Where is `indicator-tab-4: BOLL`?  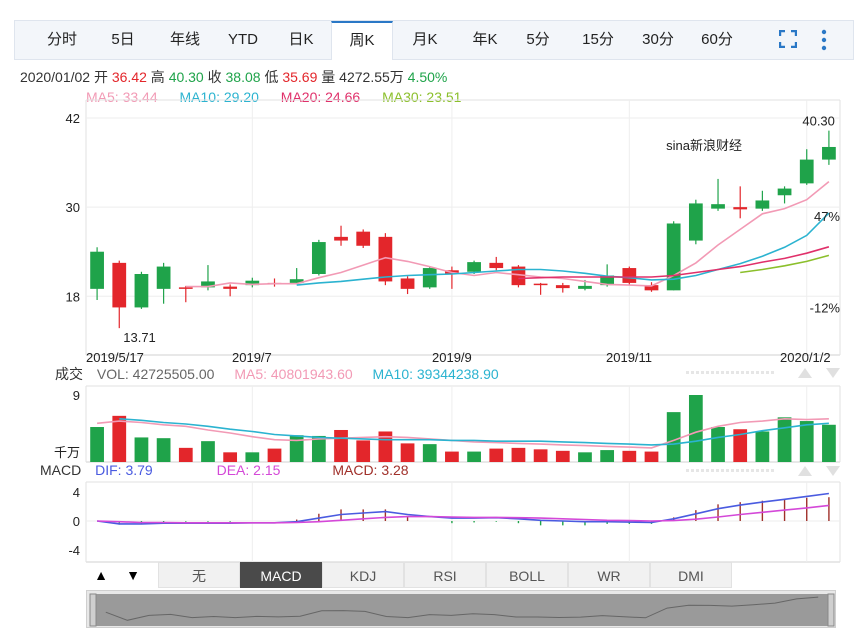
indicator-tab-4: BOLL is located at coordinates (527, 575).